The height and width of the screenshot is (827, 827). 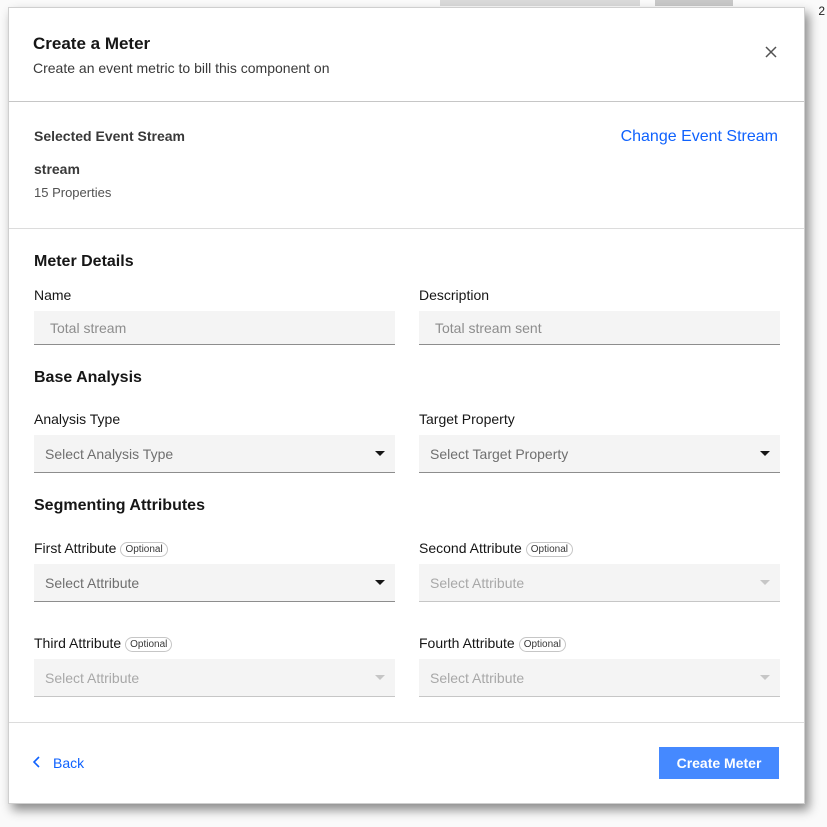 What do you see at coordinates (57, 169) in the screenshot?
I see `stream-name: stream` at bounding box center [57, 169].